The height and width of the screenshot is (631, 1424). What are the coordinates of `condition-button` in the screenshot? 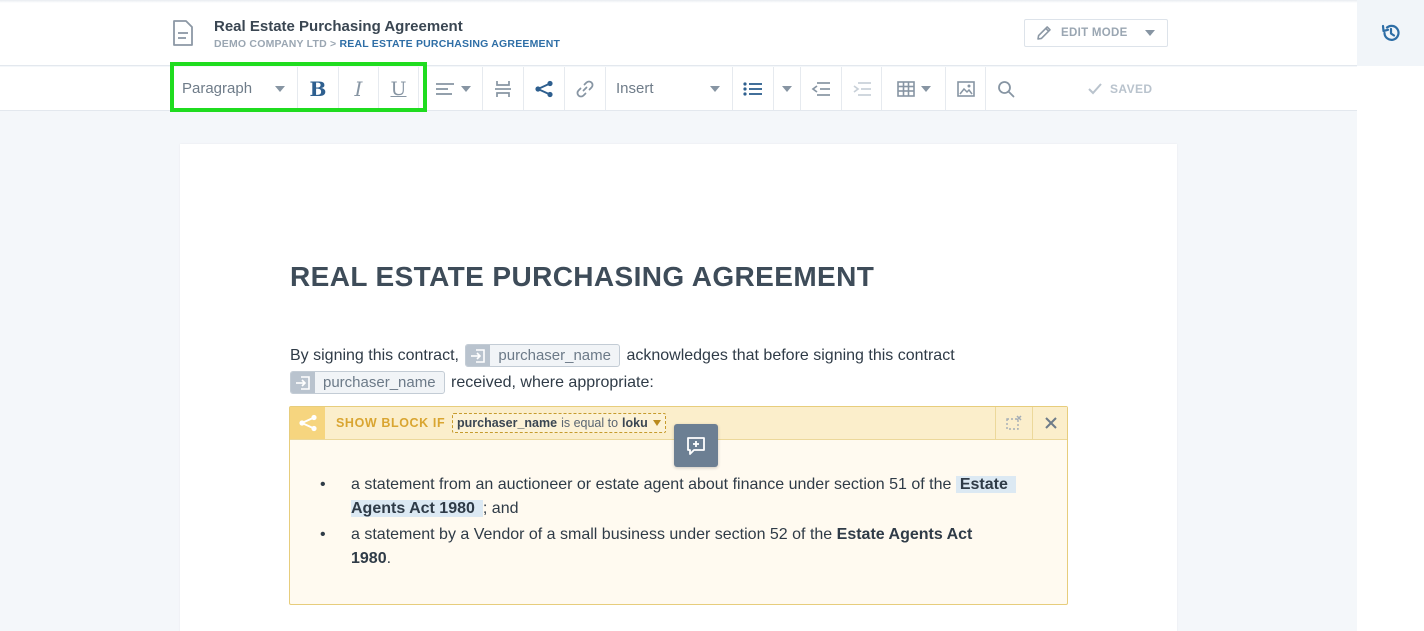 It's located at (544, 88).